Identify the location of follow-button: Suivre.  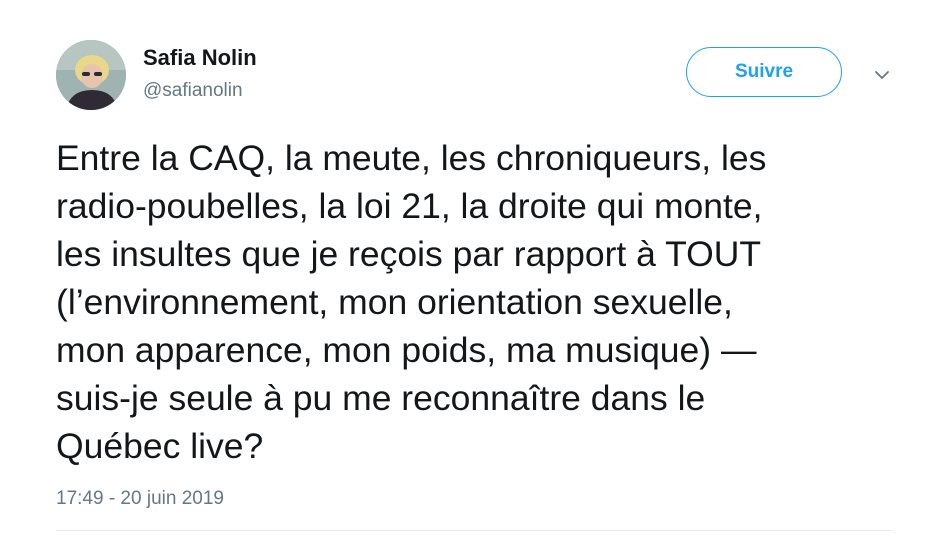
(764, 72).